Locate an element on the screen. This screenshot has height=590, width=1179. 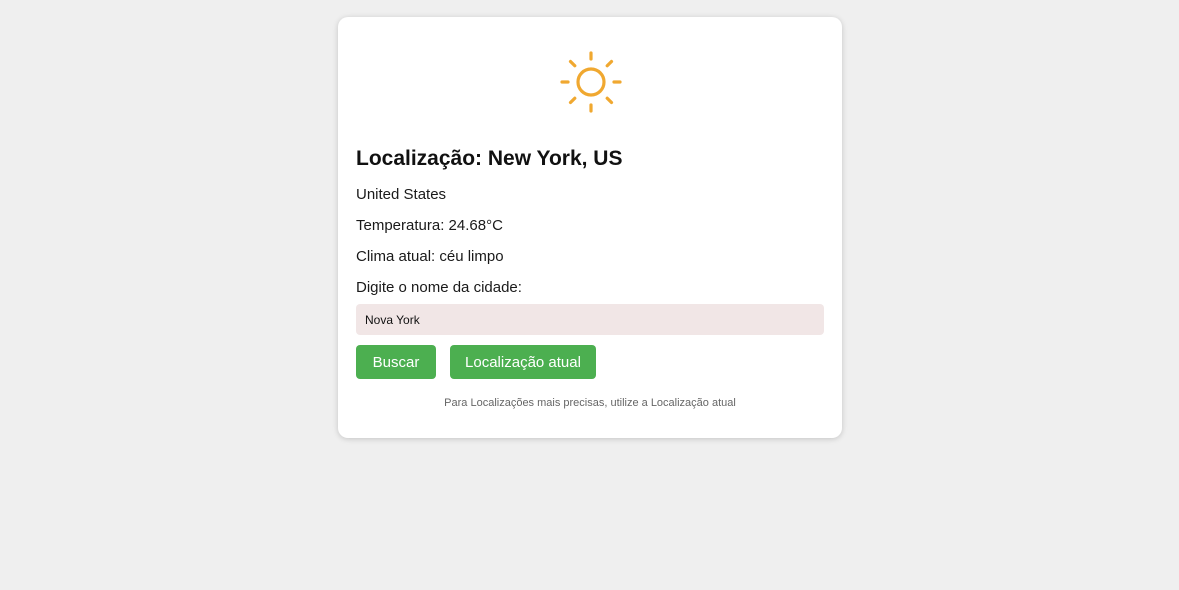
country-text: United States is located at coordinates (401, 194).